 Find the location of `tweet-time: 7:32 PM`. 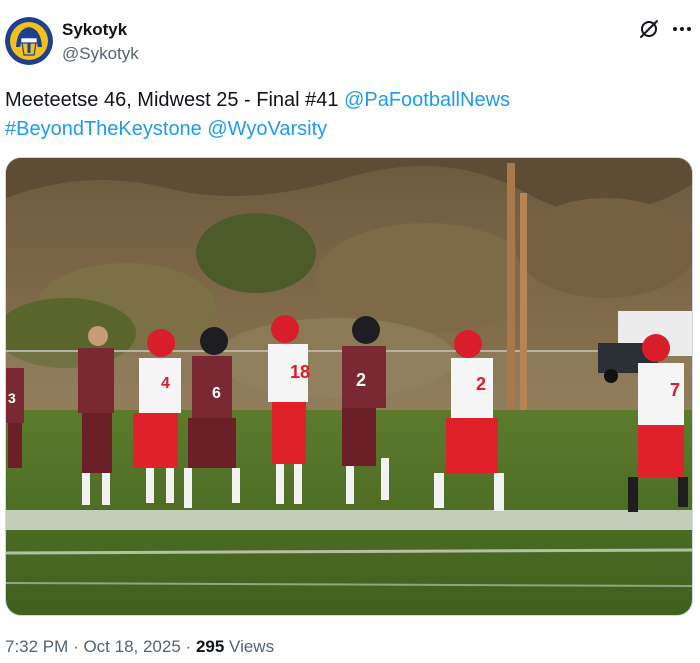

tweet-time: 7:32 PM is located at coordinates (36, 646).